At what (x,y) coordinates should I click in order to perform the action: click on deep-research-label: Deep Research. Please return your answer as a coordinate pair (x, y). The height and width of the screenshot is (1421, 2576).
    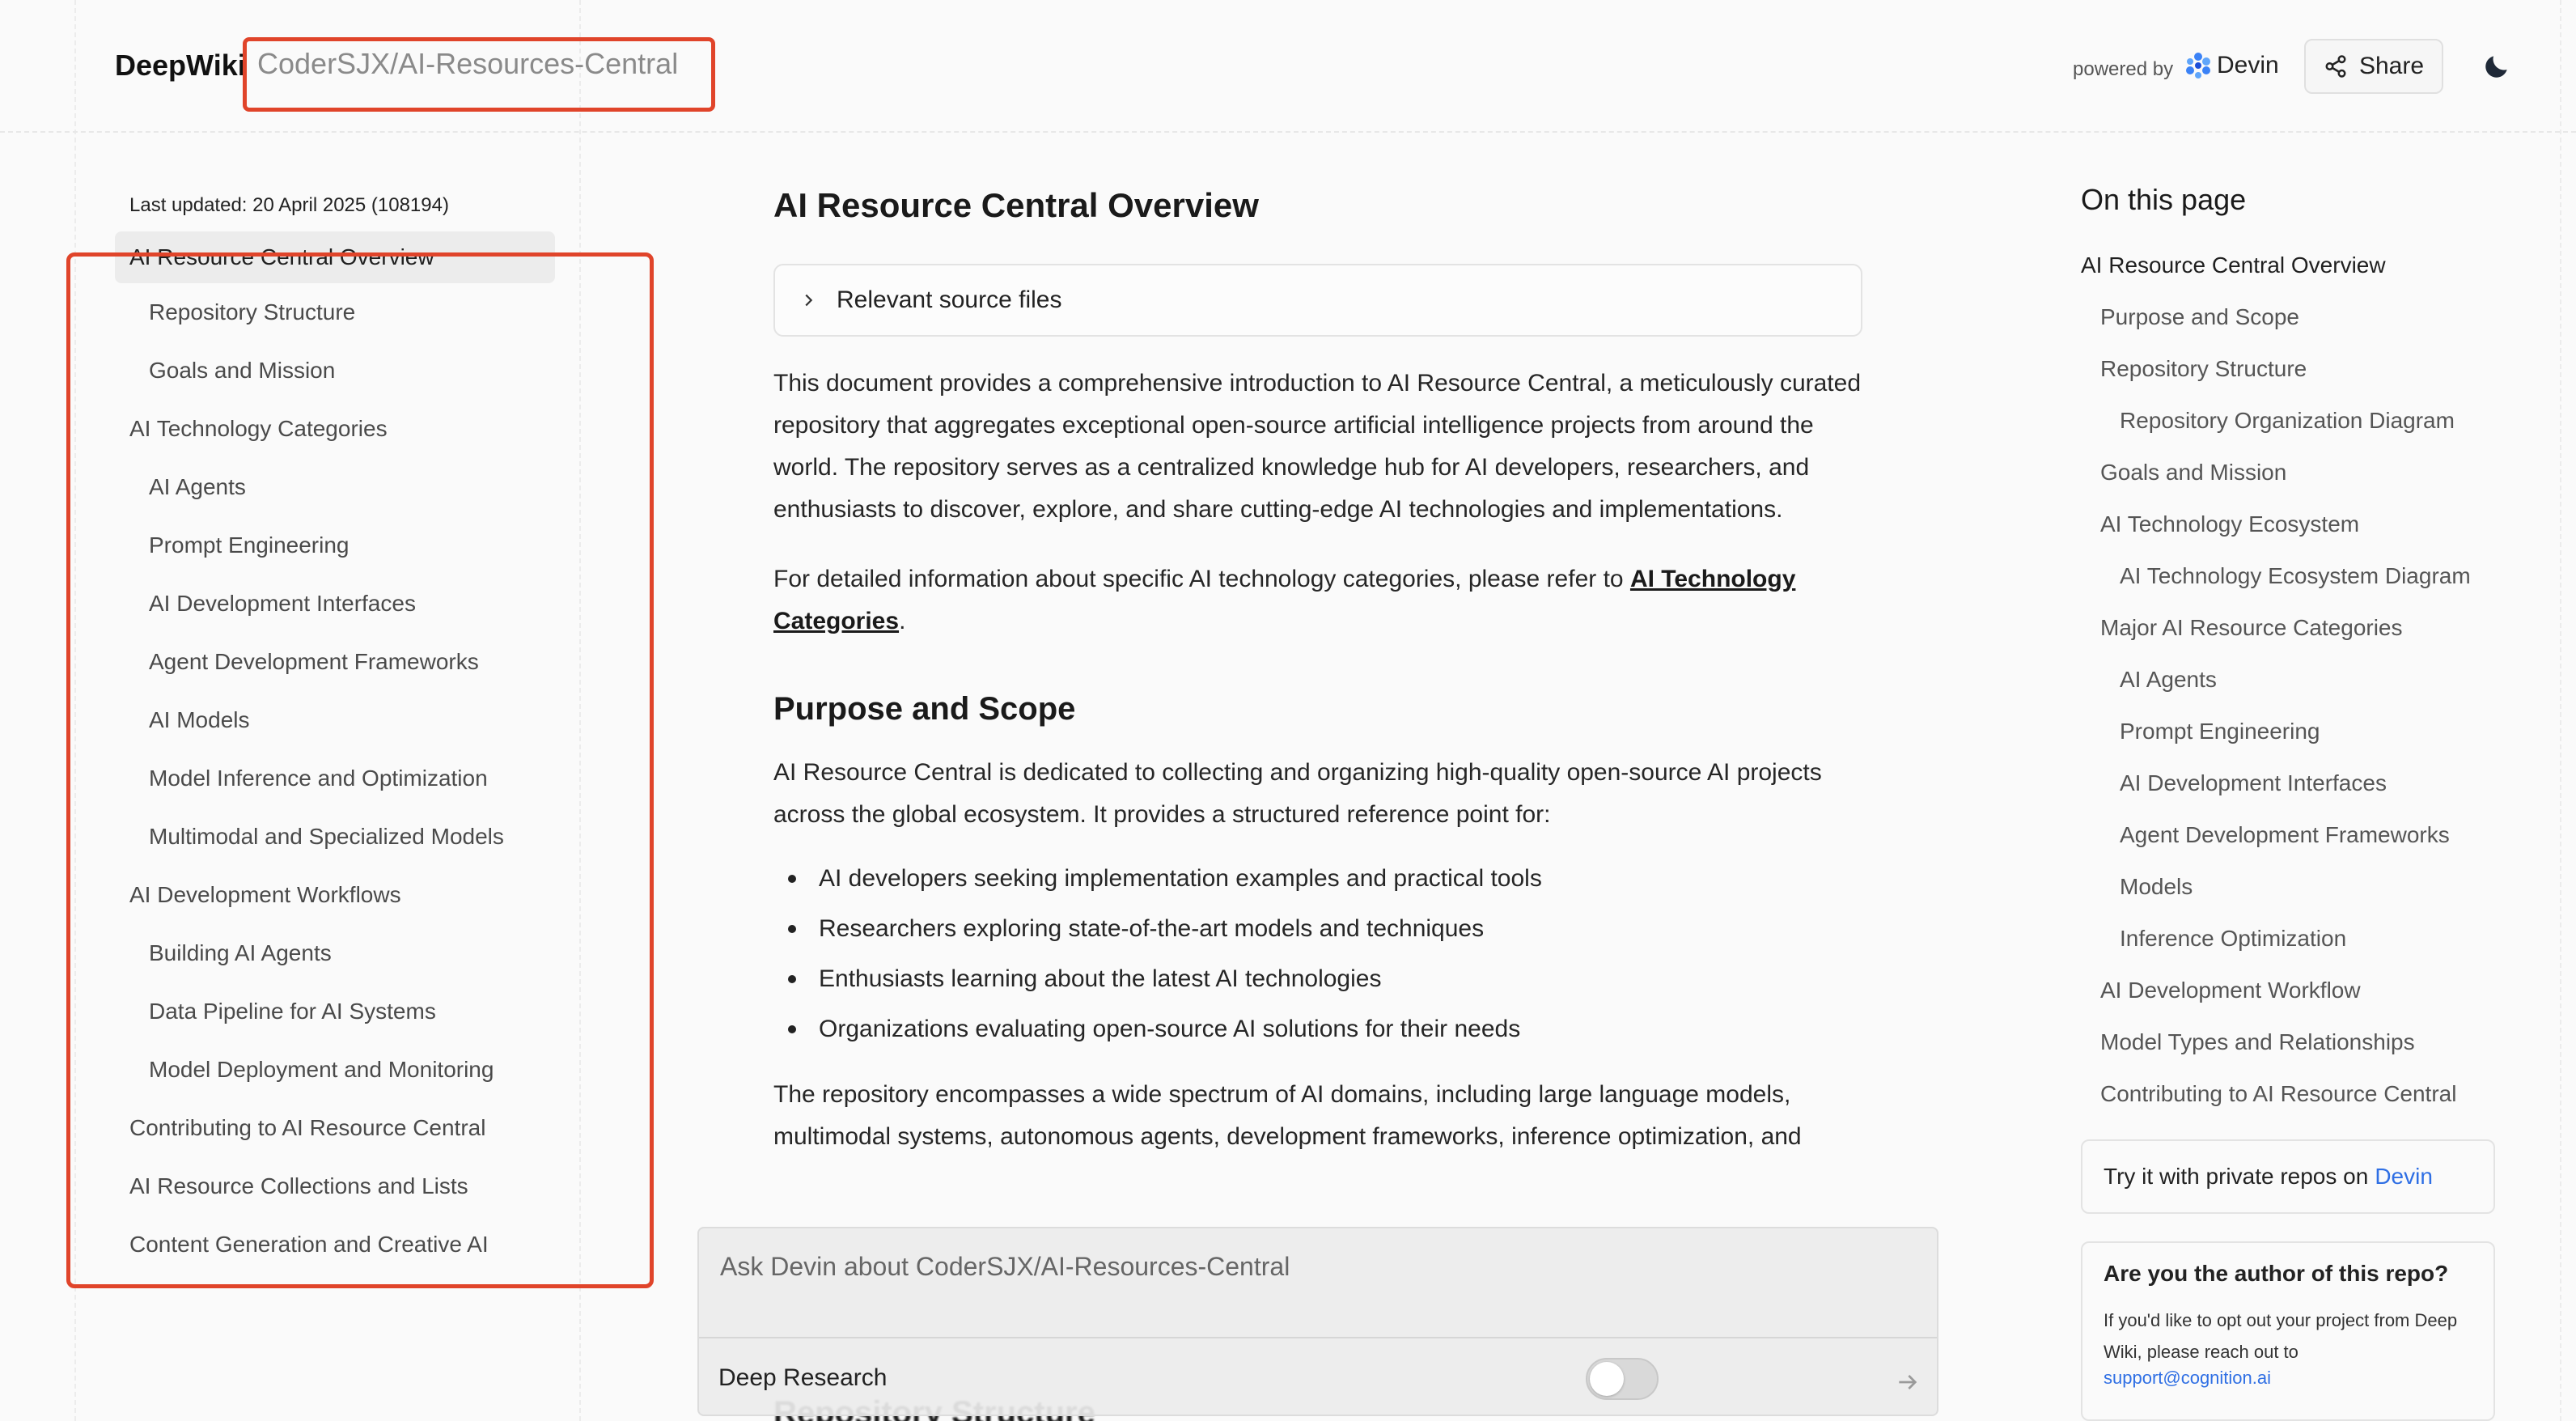
    Looking at the image, I should click on (803, 1378).